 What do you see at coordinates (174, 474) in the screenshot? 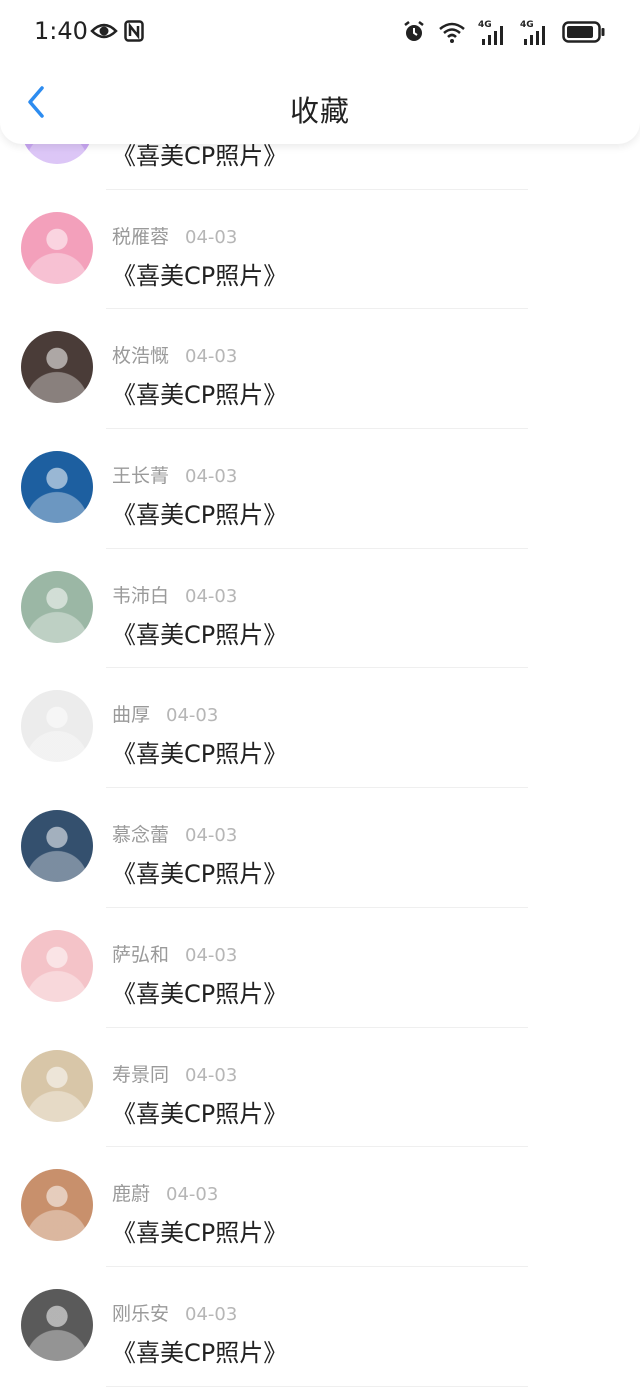
I see `author-line: 王长菁 04-03` at bounding box center [174, 474].